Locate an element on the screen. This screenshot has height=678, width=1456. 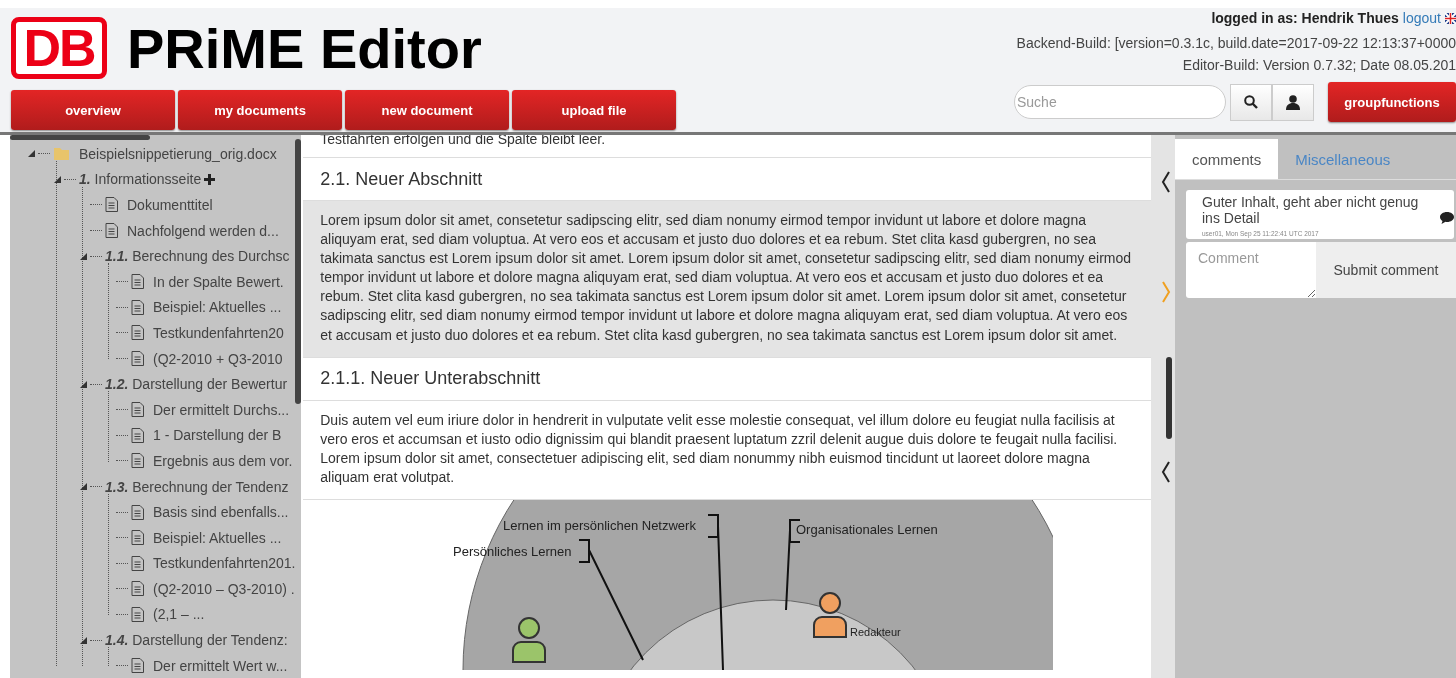
tree-item: (Q2-2010 – Q3-2010) . is located at coordinates (224, 588).